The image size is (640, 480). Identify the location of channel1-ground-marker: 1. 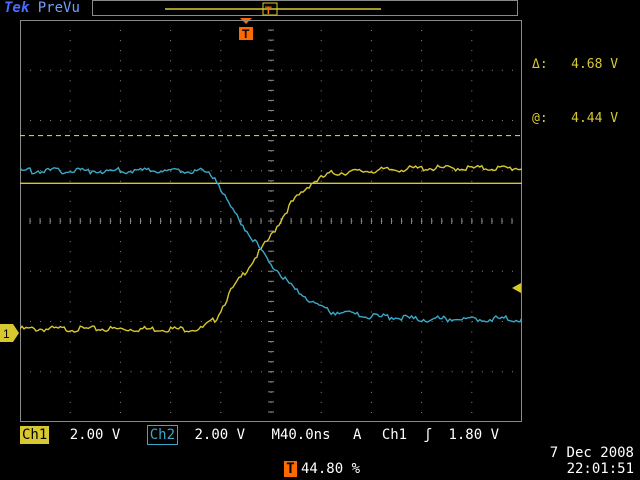
(10, 333).